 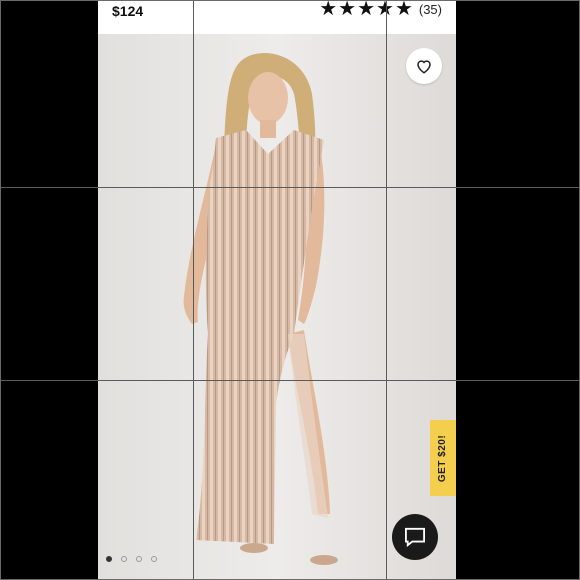 I want to click on favorite-button, so click(x=424, y=66).